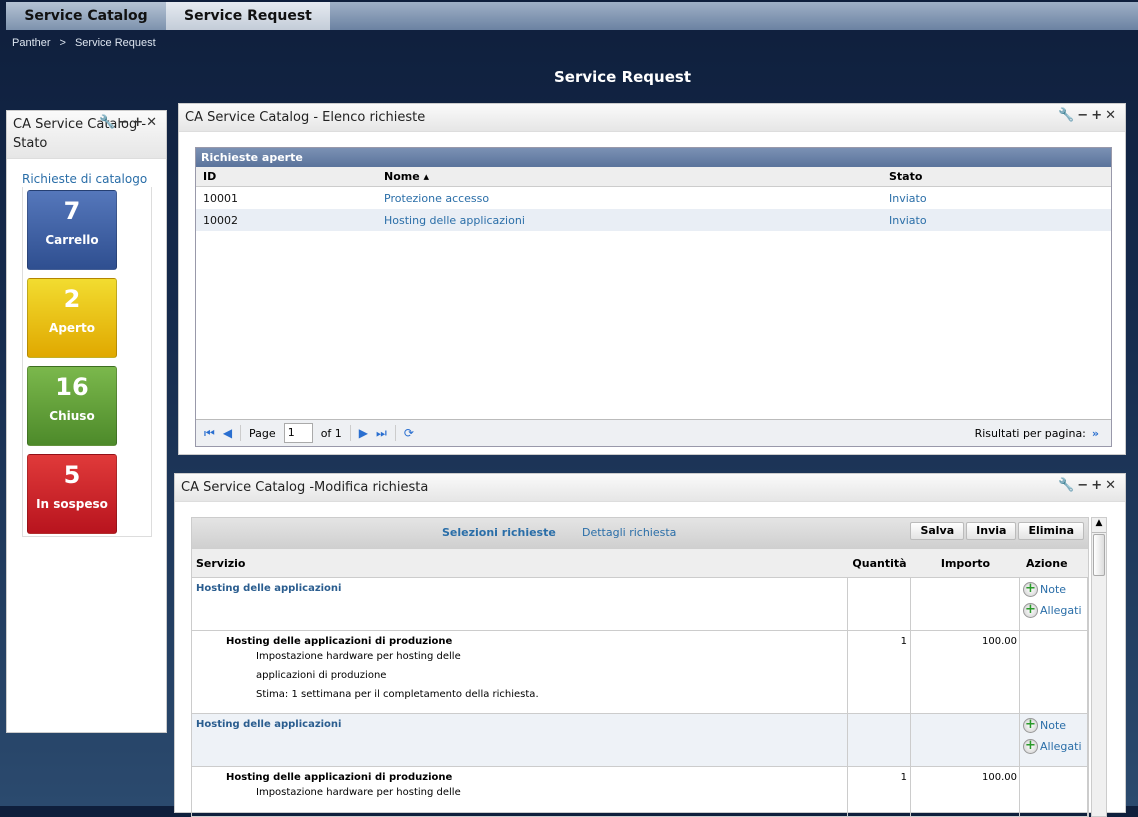 The width and height of the screenshot is (1138, 817). Describe the element at coordinates (72, 230) in the screenshot. I see `tile-cart: 7 Carrello` at that location.